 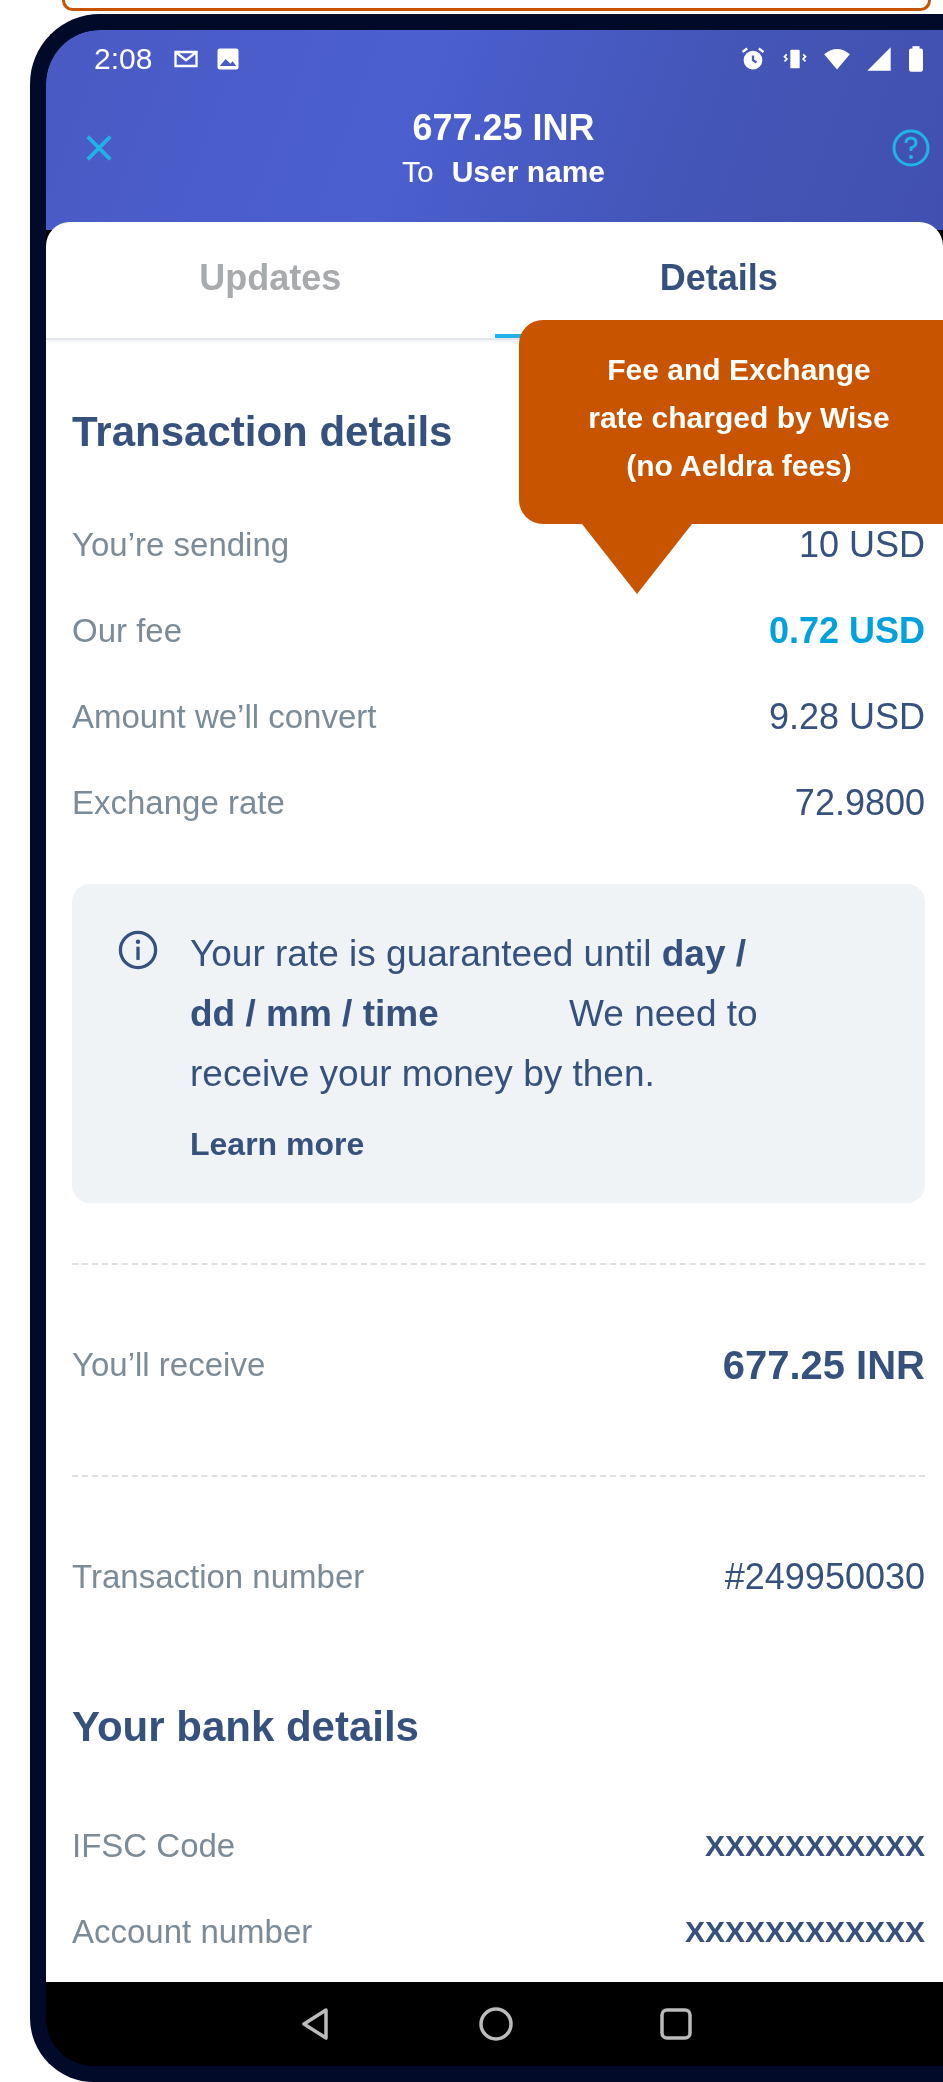 I want to click on info-icon, so click(x=138, y=950).